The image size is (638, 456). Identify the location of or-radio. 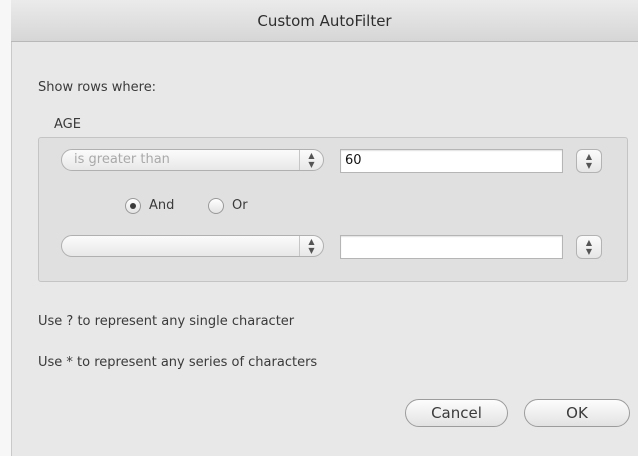
(216, 206).